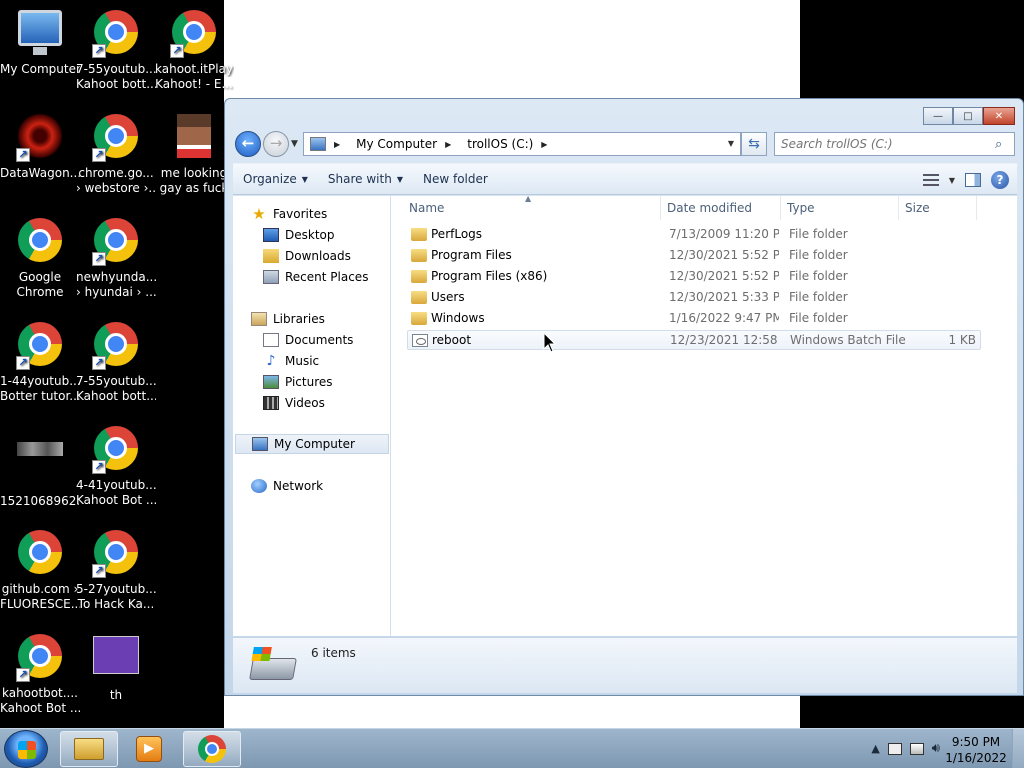 The height and width of the screenshot is (768, 1024). What do you see at coordinates (512, 748) in the screenshot?
I see `taskbar: ▶ ▲ 🔊︎ 9:50 PM 1/16/2022` at bounding box center [512, 748].